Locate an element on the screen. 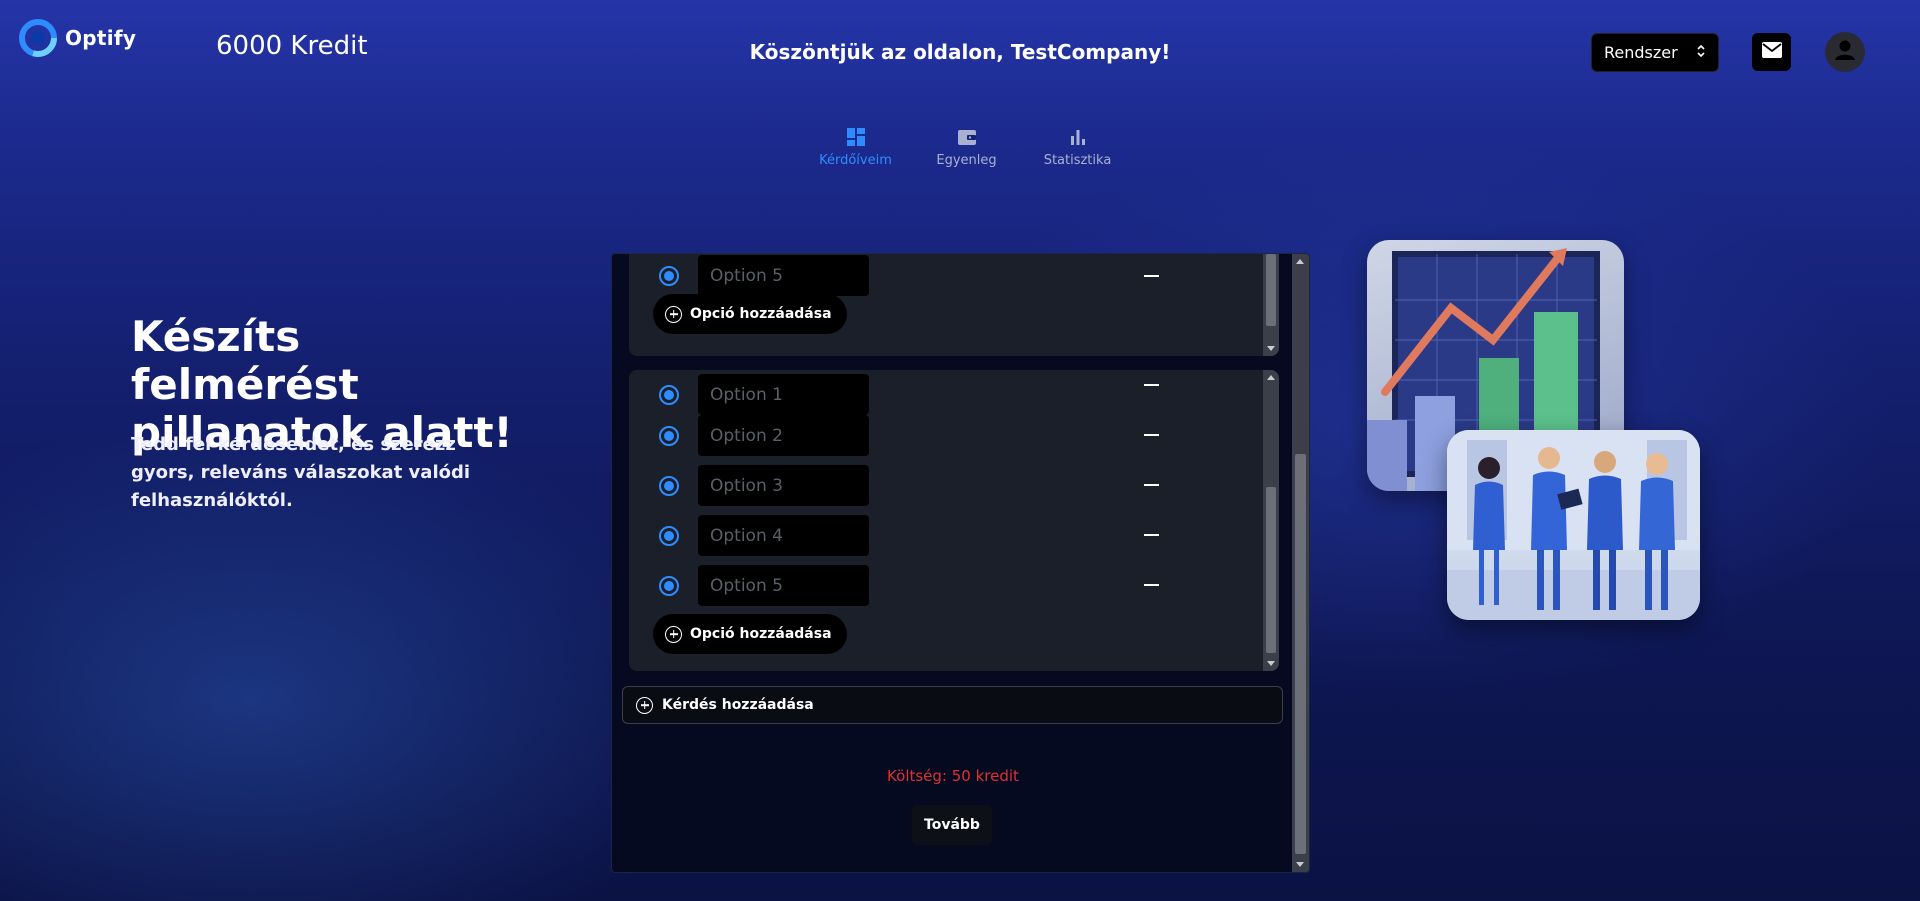 This screenshot has width=1920, height=901. next-button: Tovább is located at coordinates (952, 825).